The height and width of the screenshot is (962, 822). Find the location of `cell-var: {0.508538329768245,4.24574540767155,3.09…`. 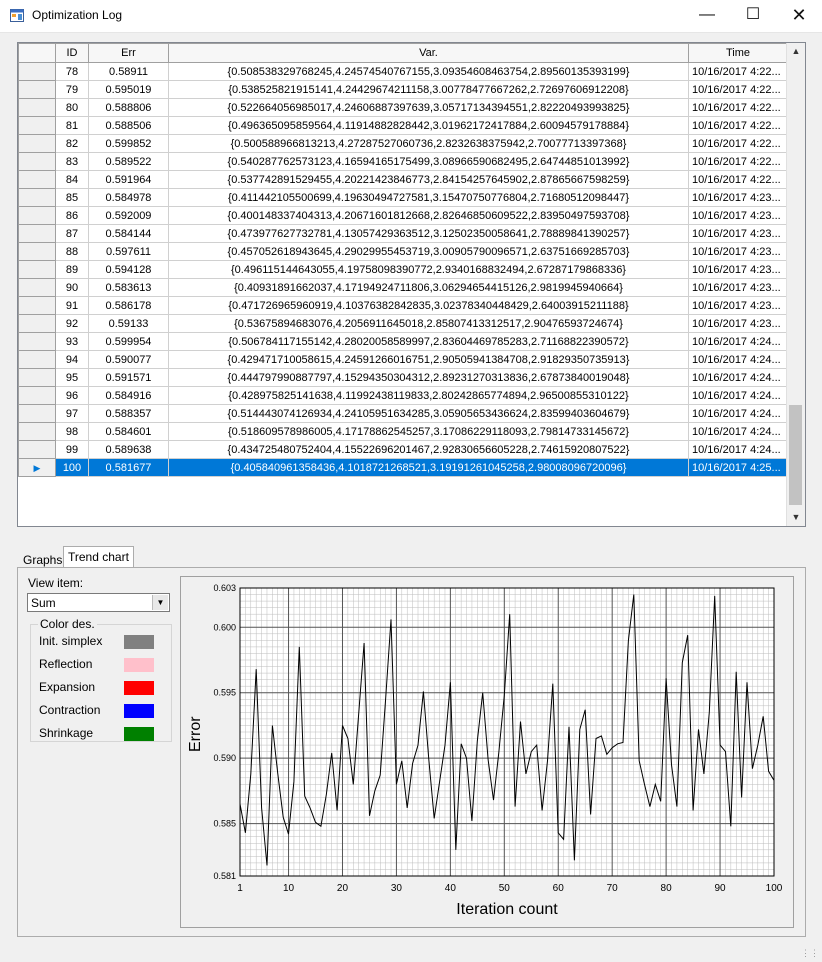

cell-var: {0.508538329768245,4.24574540767155,3.09… is located at coordinates (428, 71).